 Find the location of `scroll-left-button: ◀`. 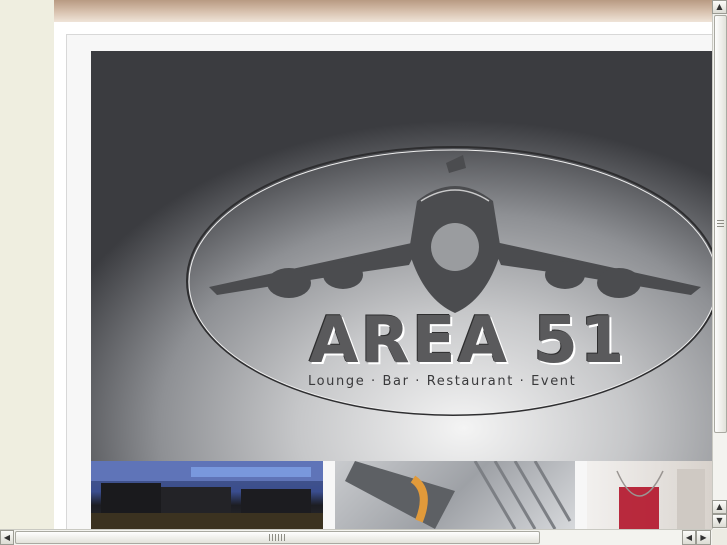

scroll-left-button: ◀ is located at coordinates (7, 537).